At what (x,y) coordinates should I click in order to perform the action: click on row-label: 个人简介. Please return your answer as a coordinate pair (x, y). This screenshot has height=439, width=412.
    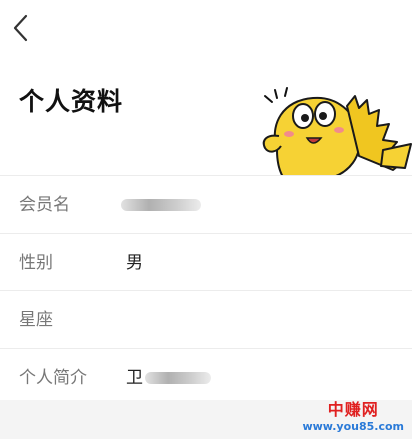
    Looking at the image, I should click on (53, 378).